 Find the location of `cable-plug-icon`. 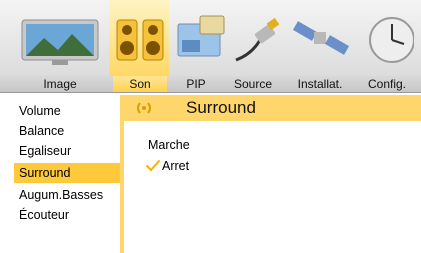

cable-plug-icon is located at coordinates (260, 39).